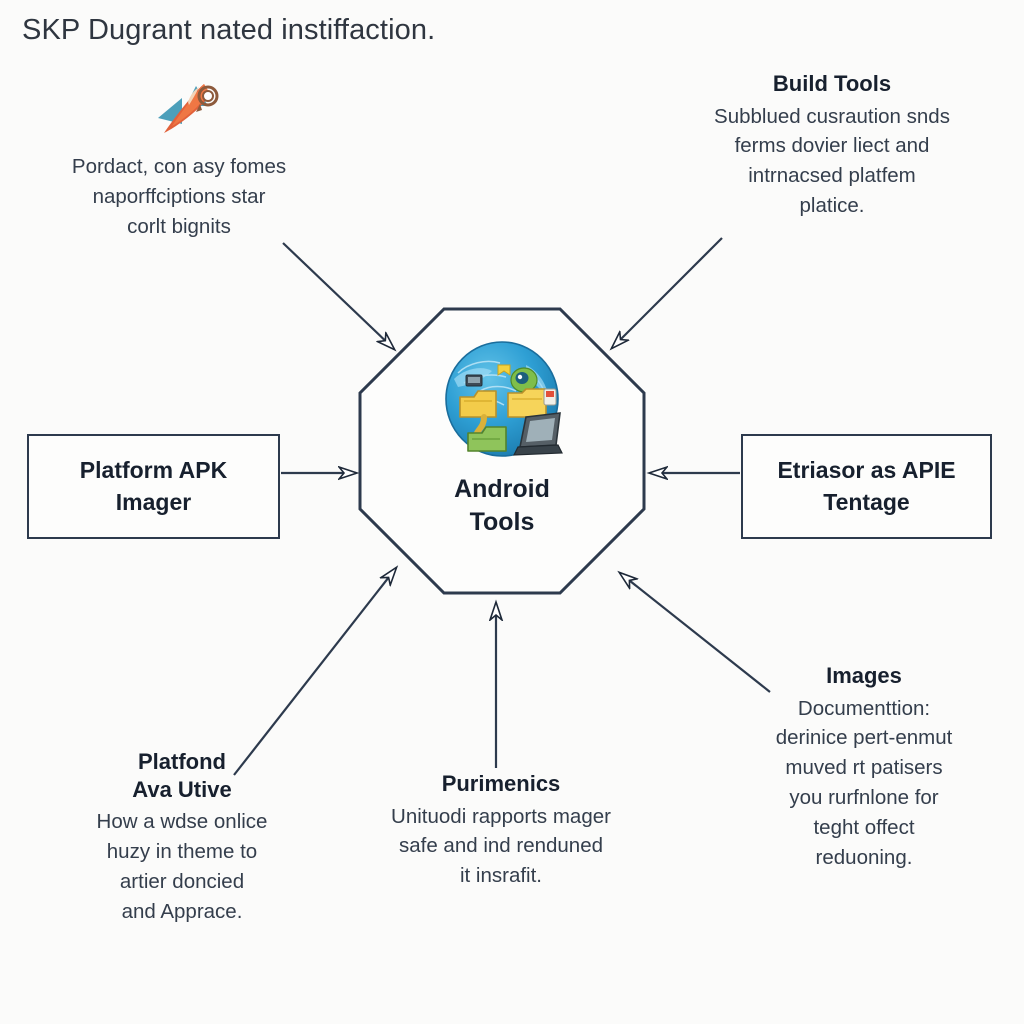  I want to click on node-platform-apk-imager: Platform APK Imager, so click(153, 486).